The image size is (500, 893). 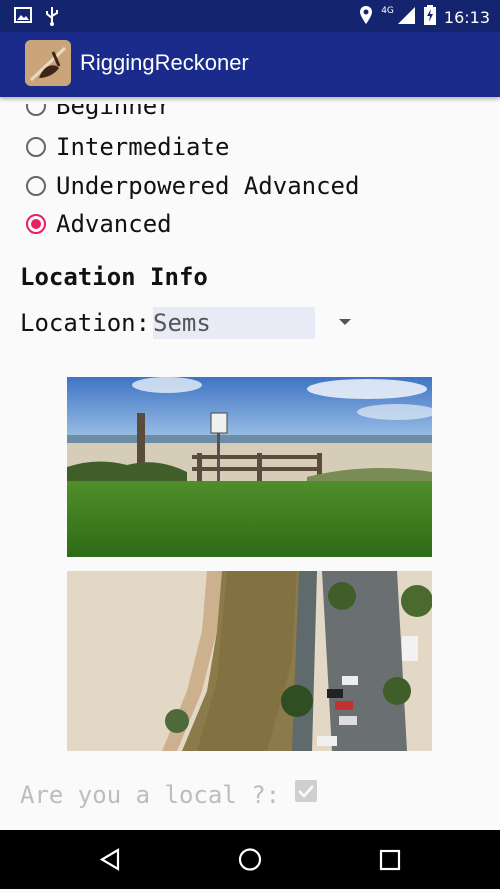 I want to click on radio-option-underpowered-advanced: Underpowered Advanced, so click(x=192, y=186).